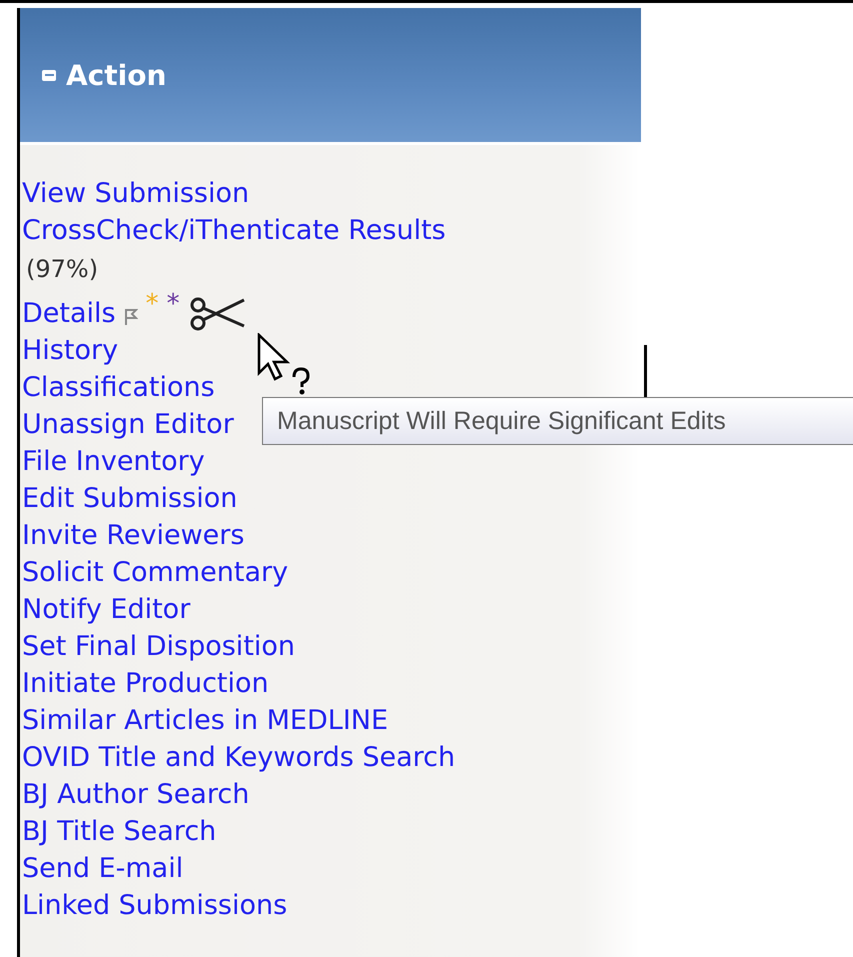  What do you see at coordinates (645, 371) in the screenshot?
I see `text-caret` at bounding box center [645, 371].